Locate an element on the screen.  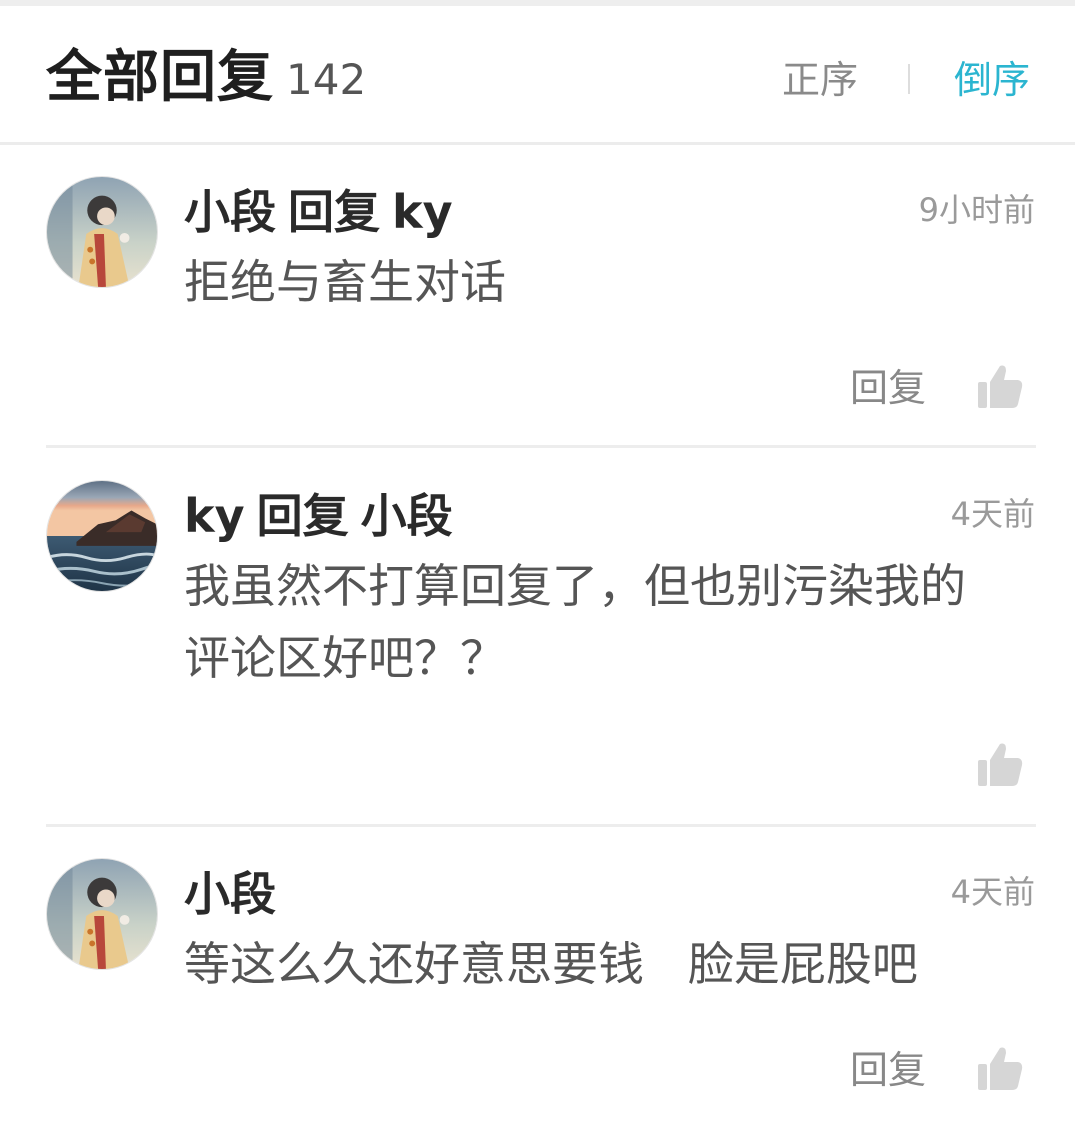
comment-author-line: ky 回复 小段 is located at coordinates (318, 516).